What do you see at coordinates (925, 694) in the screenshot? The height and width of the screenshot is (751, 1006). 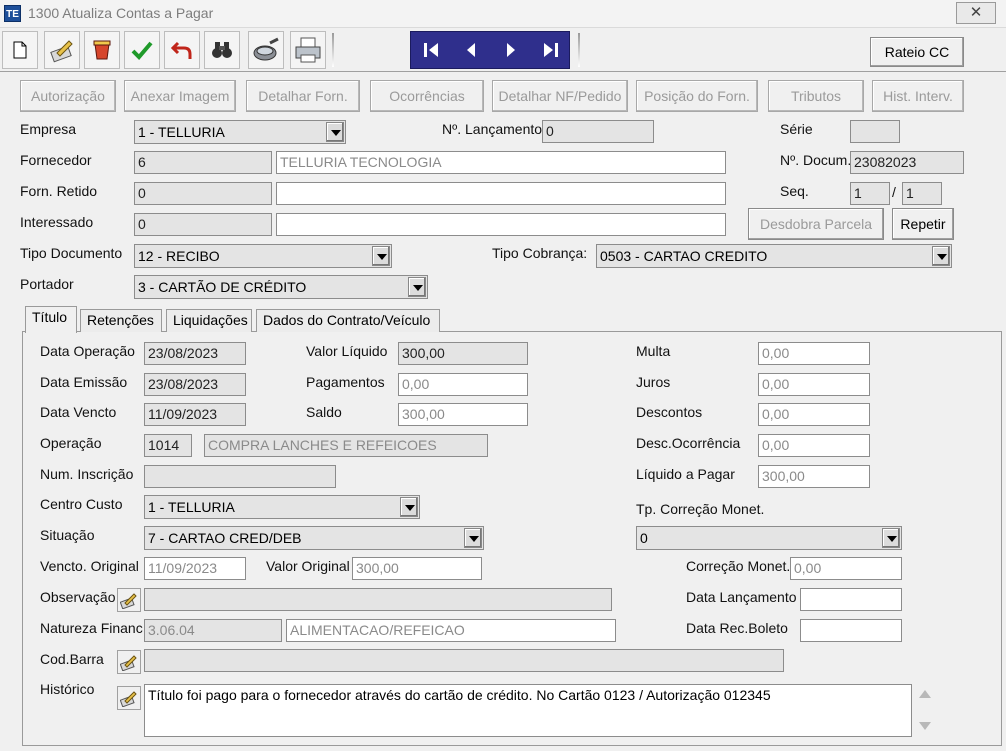 I see `scroll-up-icon` at bounding box center [925, 694].